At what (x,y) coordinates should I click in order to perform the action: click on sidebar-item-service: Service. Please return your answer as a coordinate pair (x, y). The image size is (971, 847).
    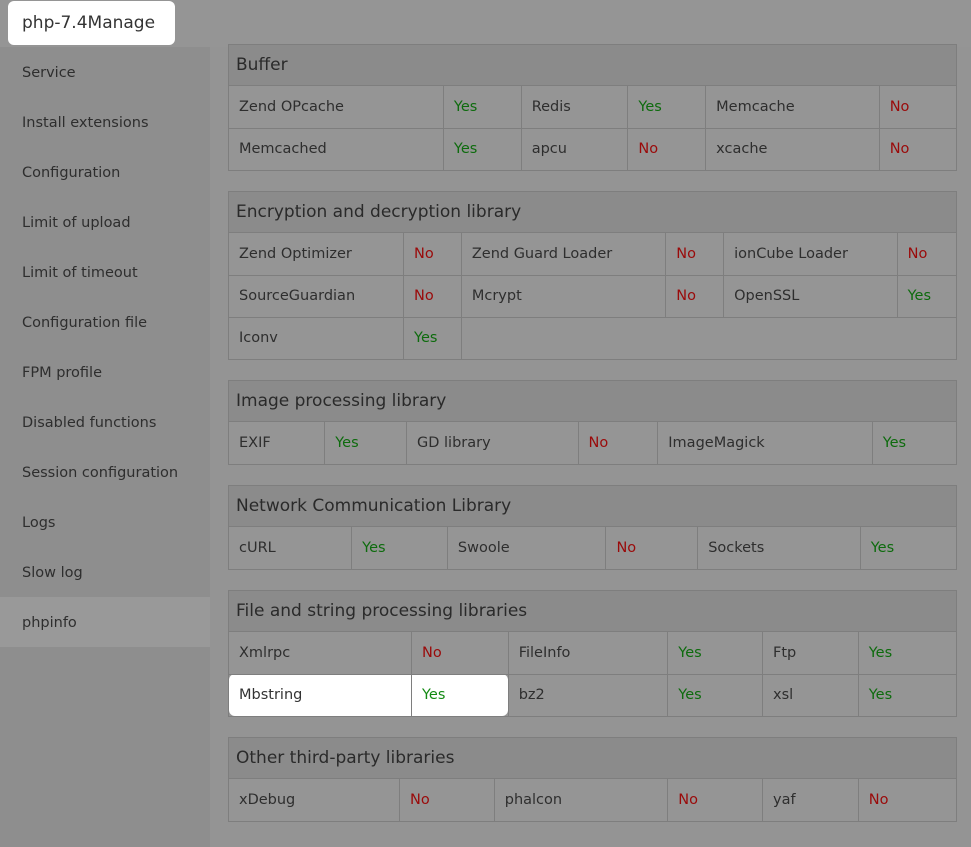
    Looking at the image, I should click on (105, 72).